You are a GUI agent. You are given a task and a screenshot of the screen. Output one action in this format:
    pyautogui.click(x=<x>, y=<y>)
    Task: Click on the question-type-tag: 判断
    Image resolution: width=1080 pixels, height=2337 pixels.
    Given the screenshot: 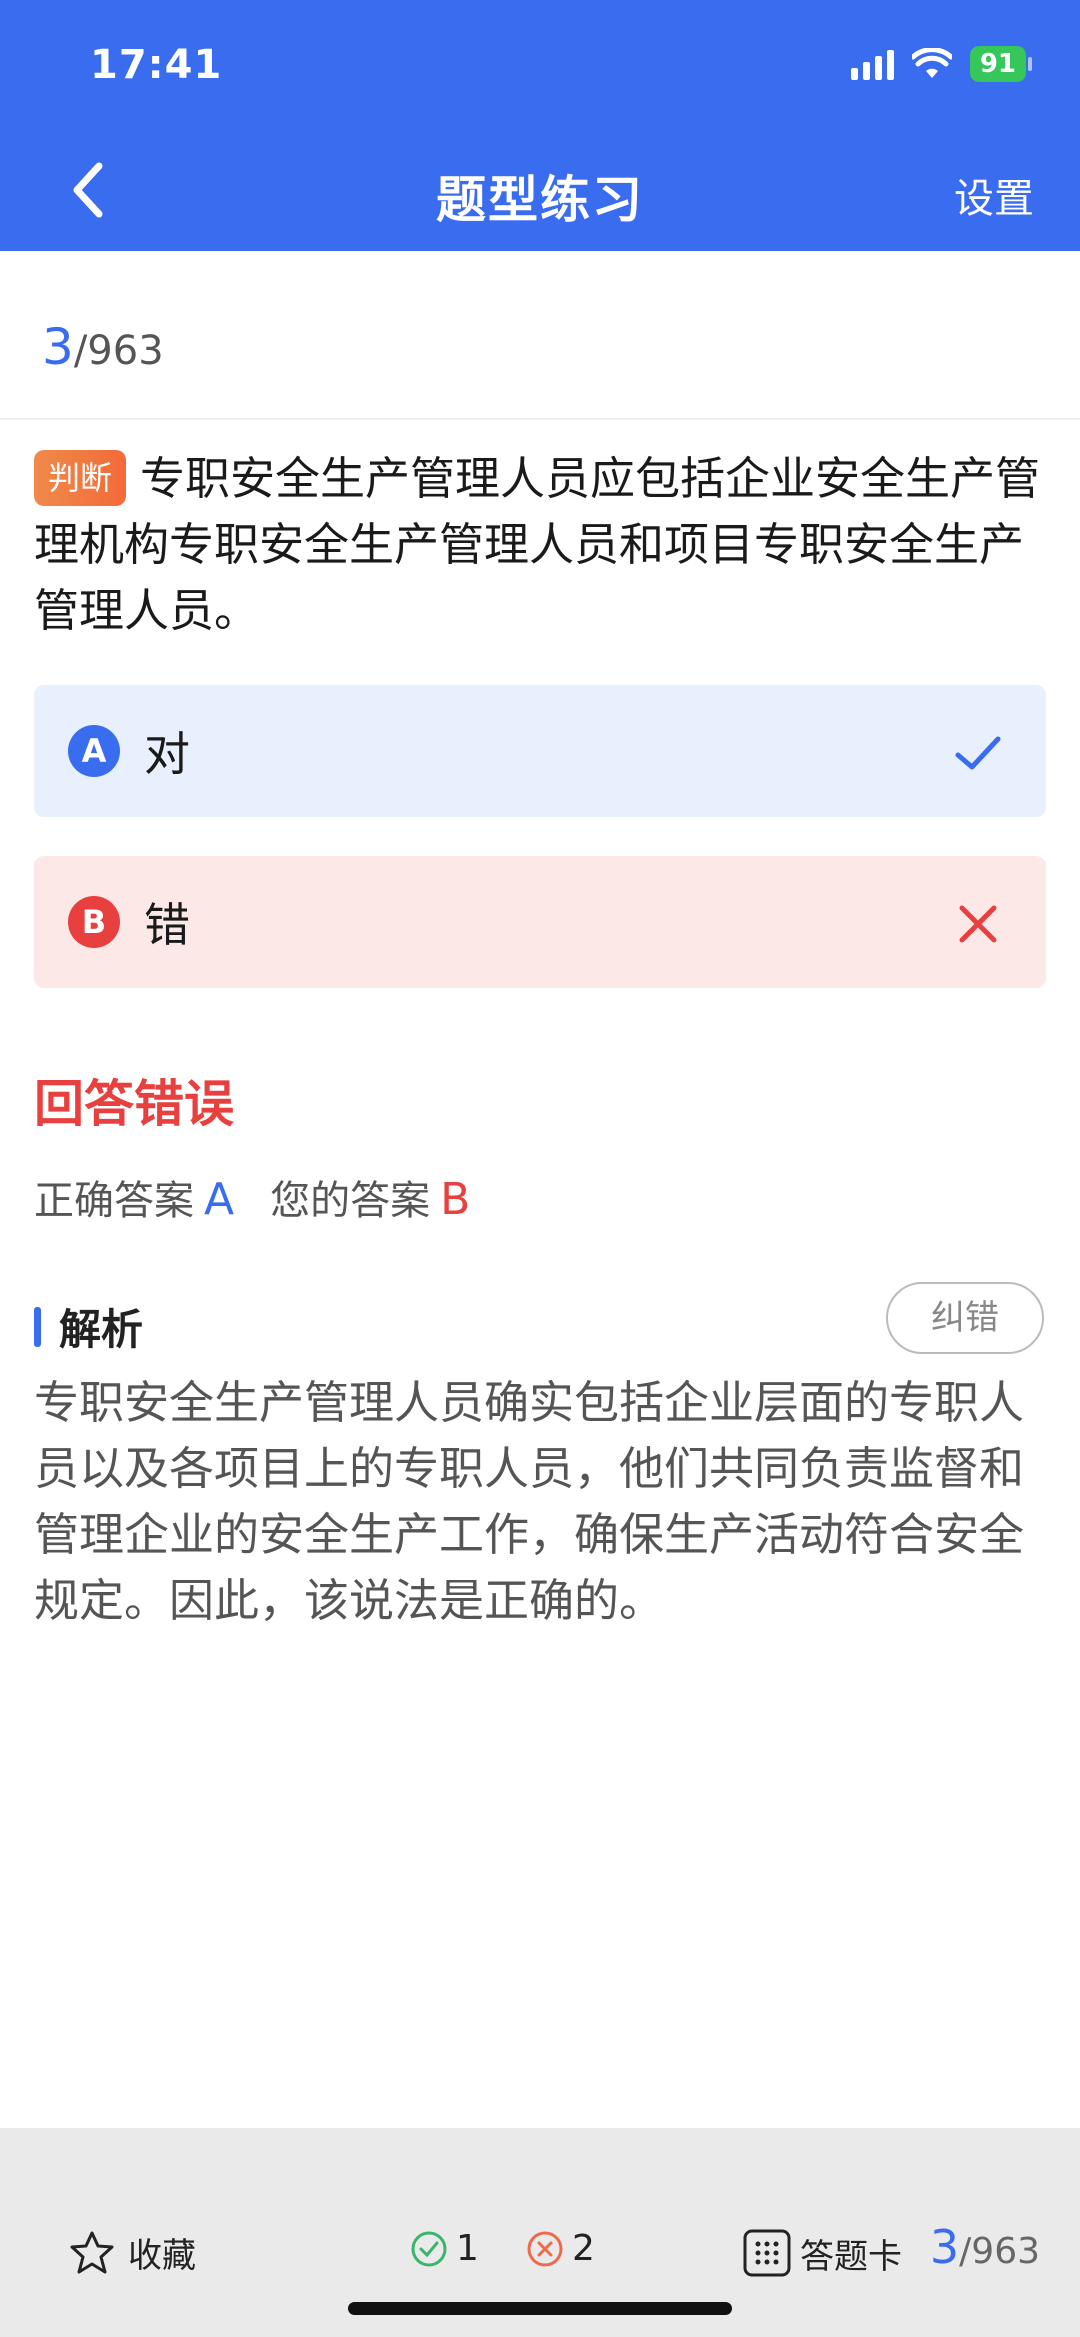 What is the action you would take?
    pyautogui.click(x=80, y=478)
    